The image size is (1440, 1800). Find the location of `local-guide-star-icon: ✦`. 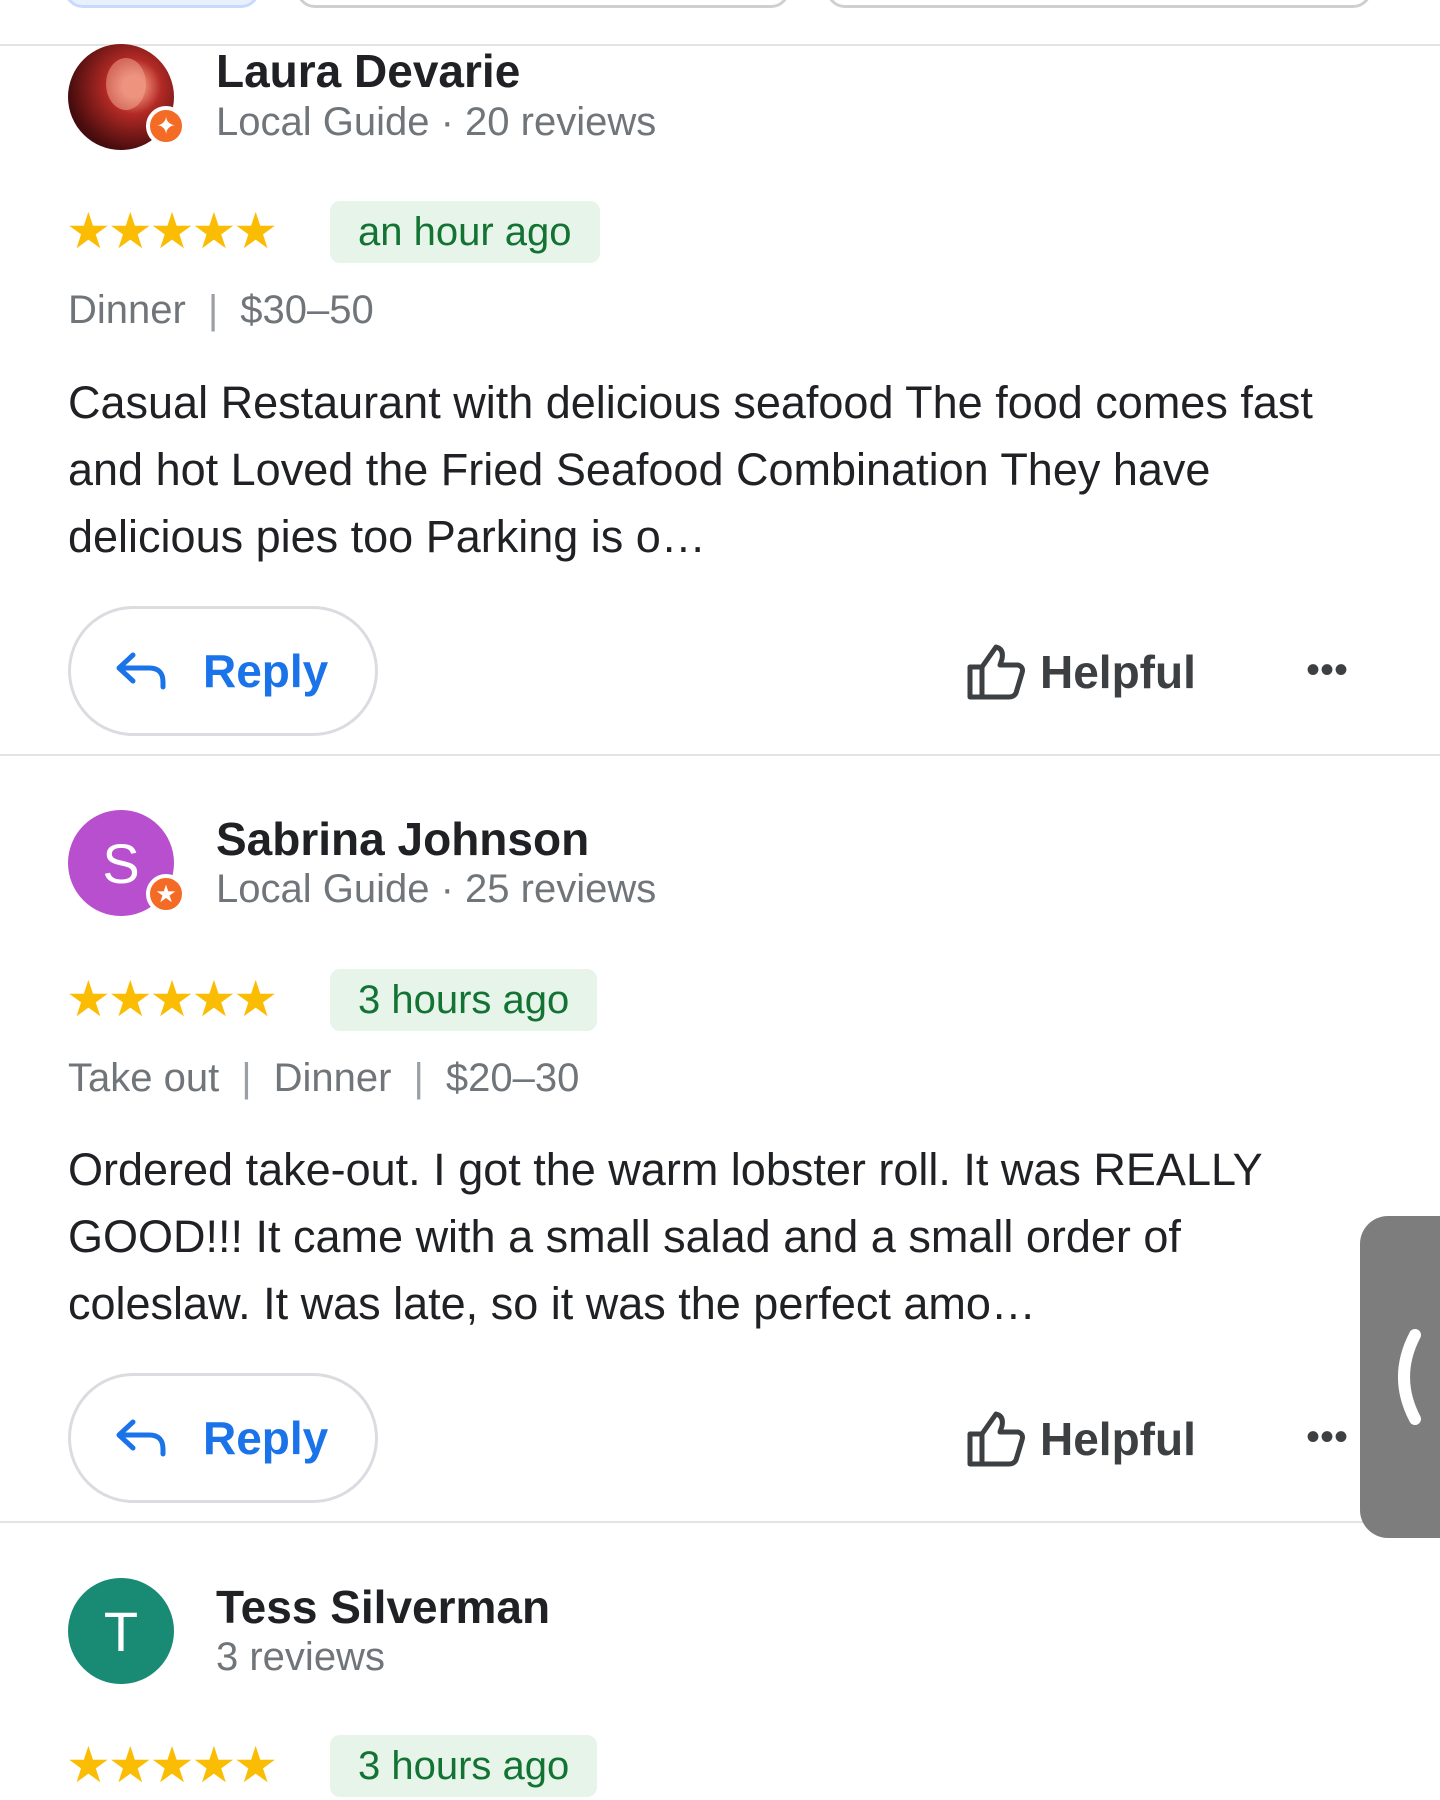

local-guide-star-icon: ✦ is located at coordinates (166, 126).